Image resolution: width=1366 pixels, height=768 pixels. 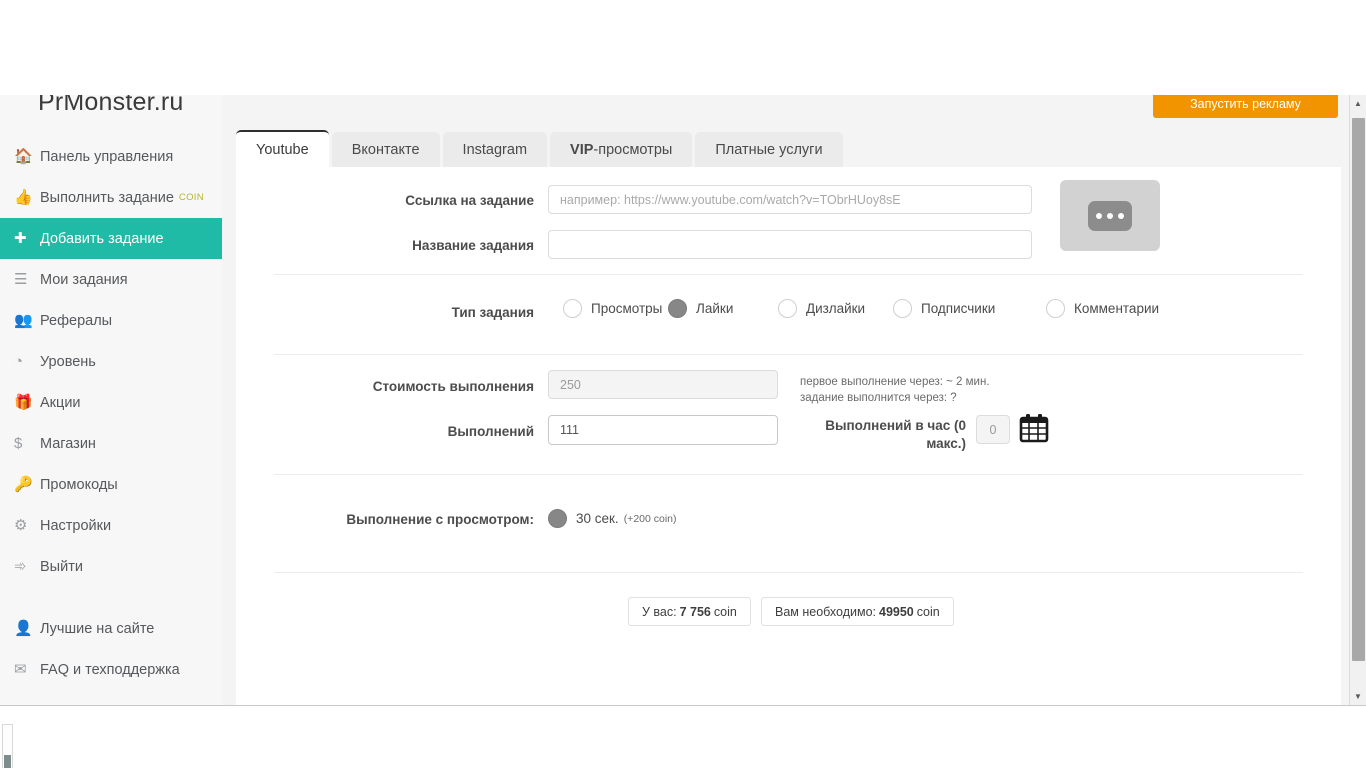 I want to click on sidebar-item-label: FAQ и техподдержка, so click(x=110, y=669).